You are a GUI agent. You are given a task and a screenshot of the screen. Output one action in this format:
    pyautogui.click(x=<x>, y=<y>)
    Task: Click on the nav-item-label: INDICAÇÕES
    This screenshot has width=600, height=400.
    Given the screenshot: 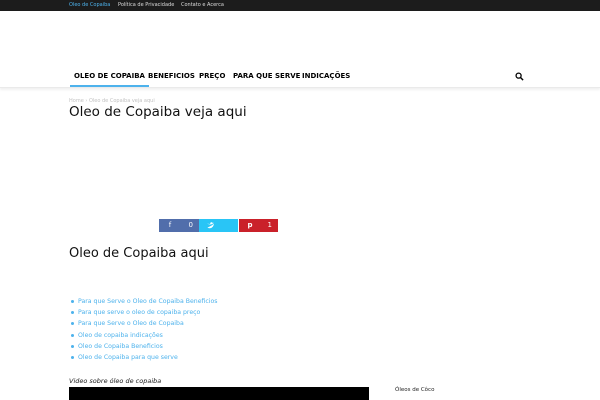 What is the action you would take?
    pyautogui.click(x=326, y=76)
    